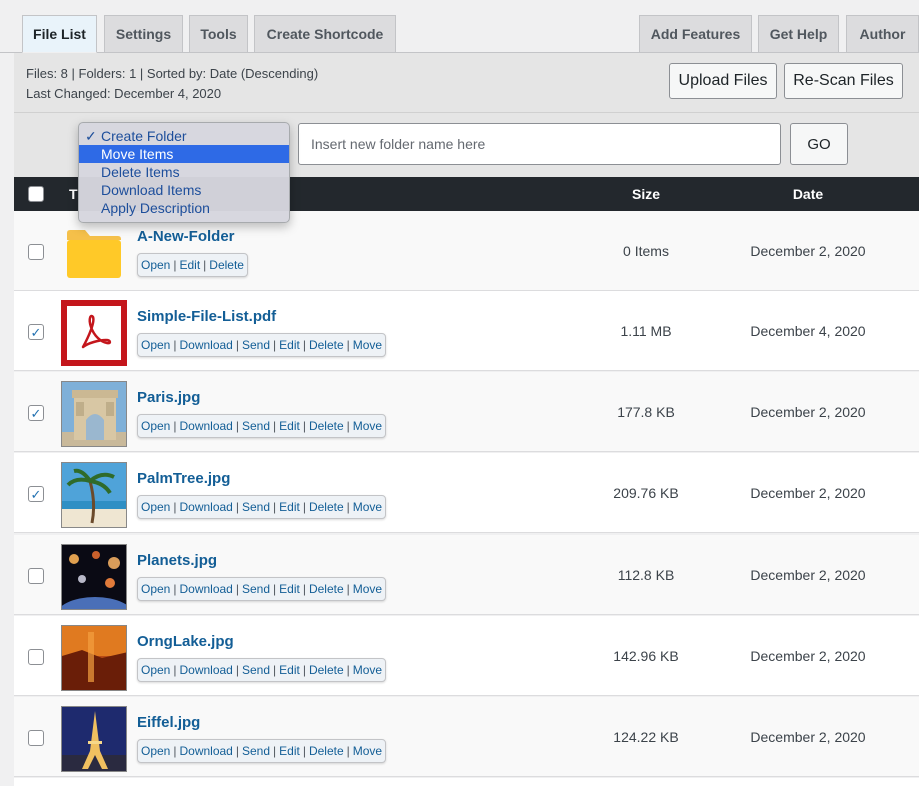 This screenshot has width=919, height=786. Describe the element at coordinates (819, 144) in the screenshot. I see `go-button: GO` at that location.